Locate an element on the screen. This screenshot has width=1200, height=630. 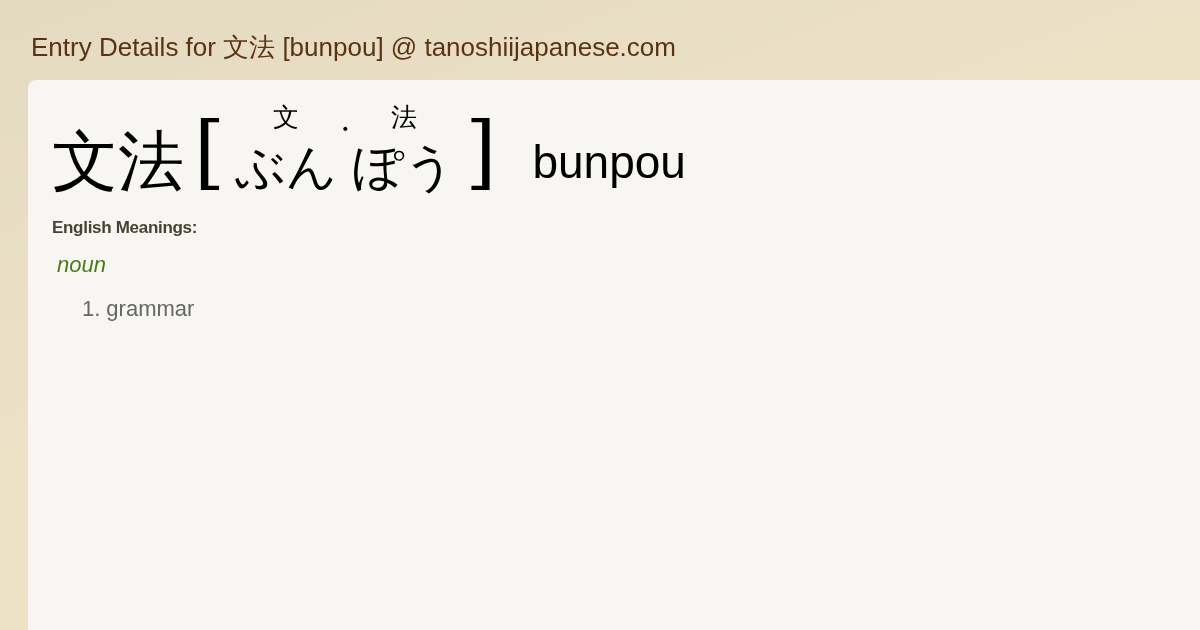
ruby-kanji: 文 is located at coordinates (286, 117).